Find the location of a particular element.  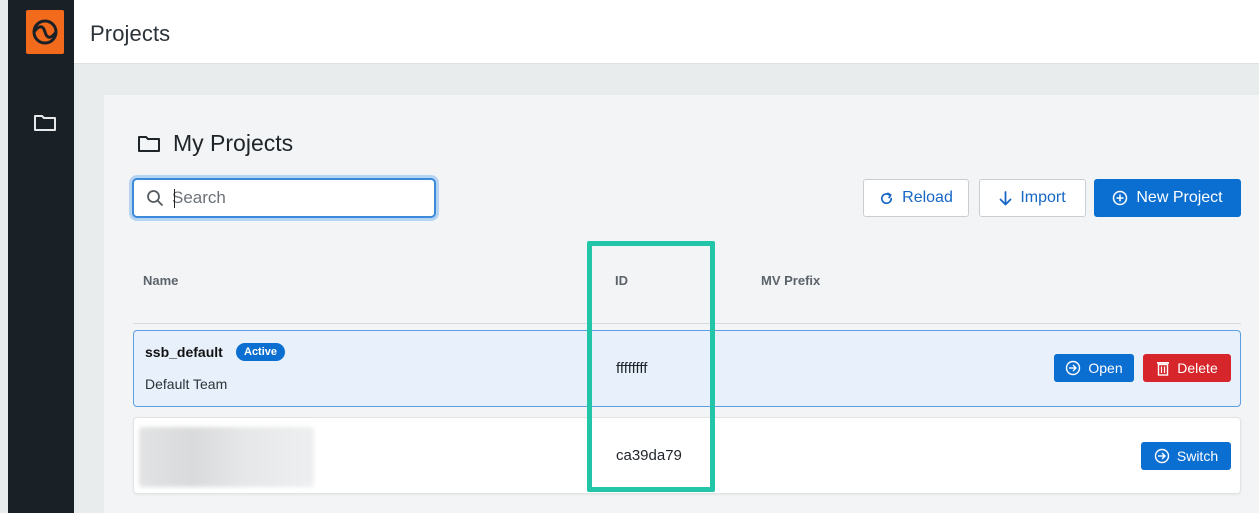

project-id: ffffffff is located at coordinates (632, 368).